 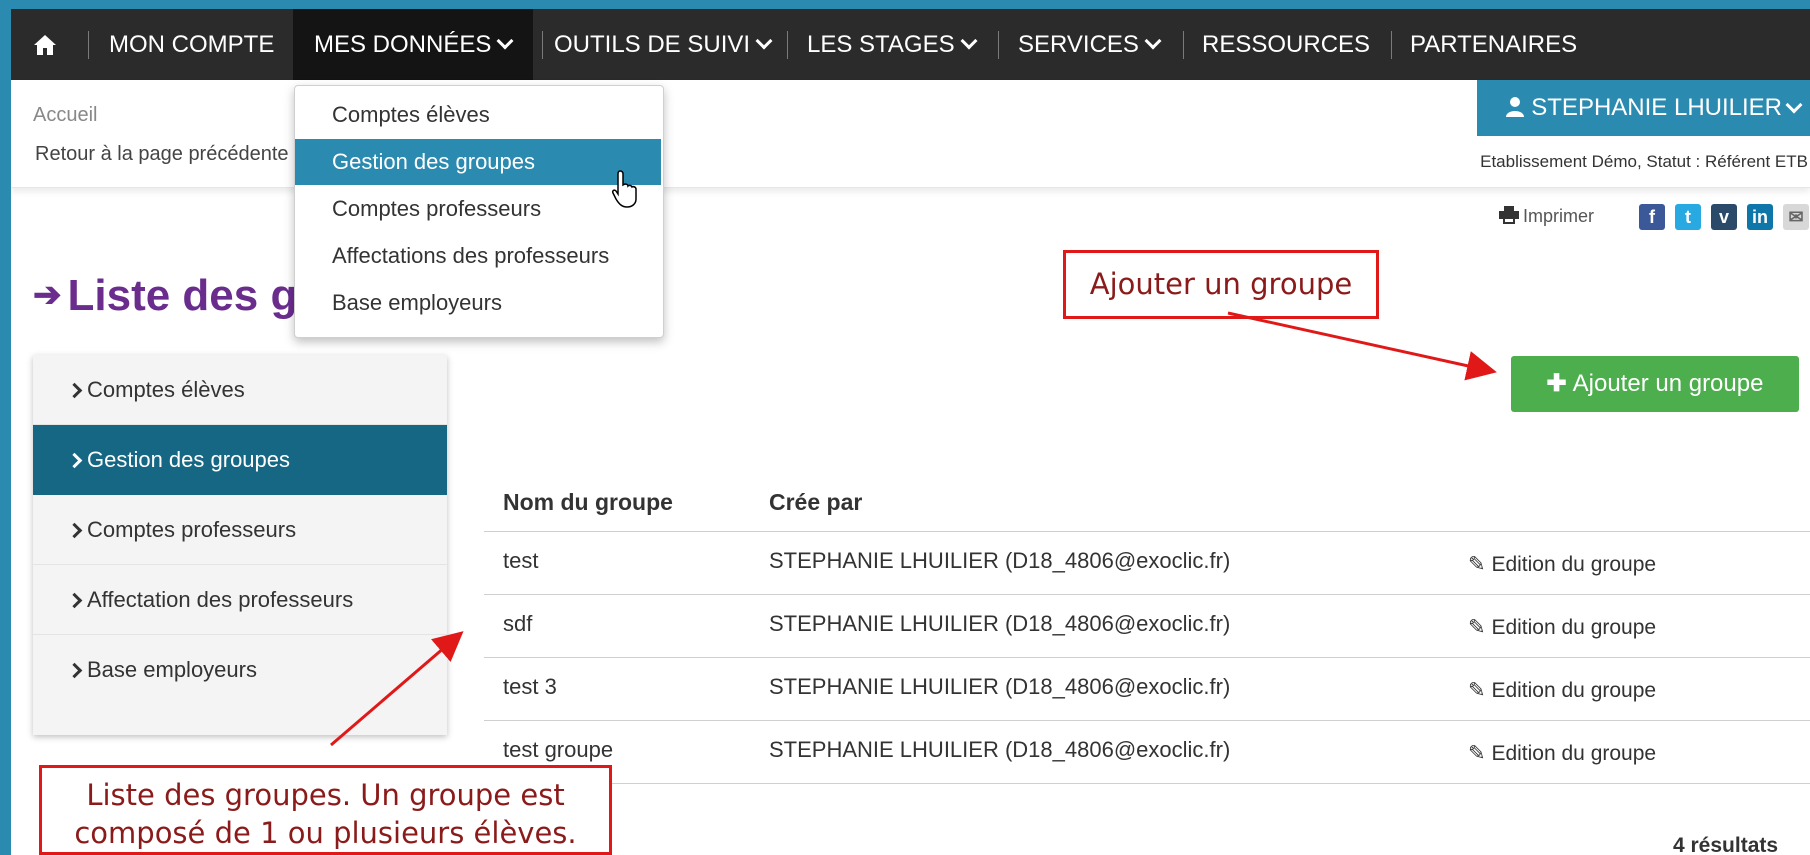 What do you see at coordinates (1078, 44) in the screenshot?
I see `nav-services-label: SERVICES` at bounding box center [1078, 44].